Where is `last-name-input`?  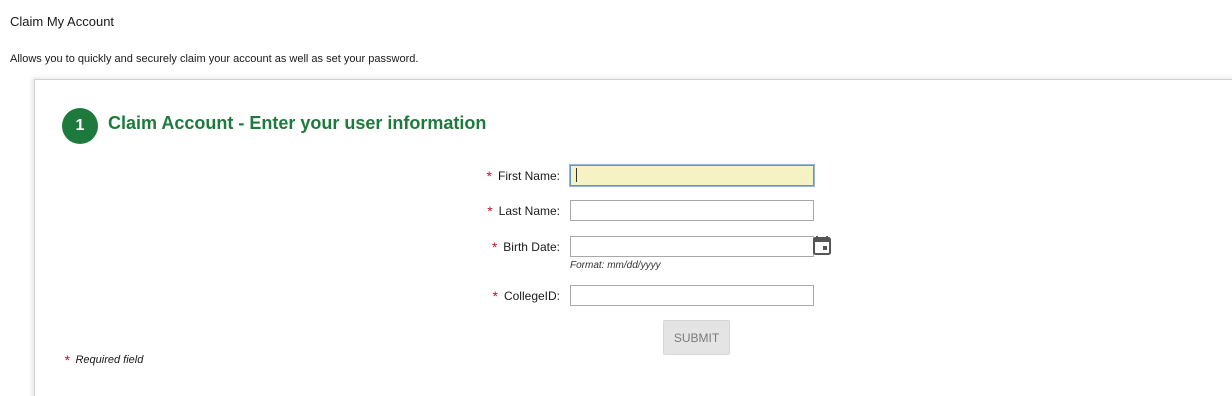 last-name-input is located at coordinates (692, 210).